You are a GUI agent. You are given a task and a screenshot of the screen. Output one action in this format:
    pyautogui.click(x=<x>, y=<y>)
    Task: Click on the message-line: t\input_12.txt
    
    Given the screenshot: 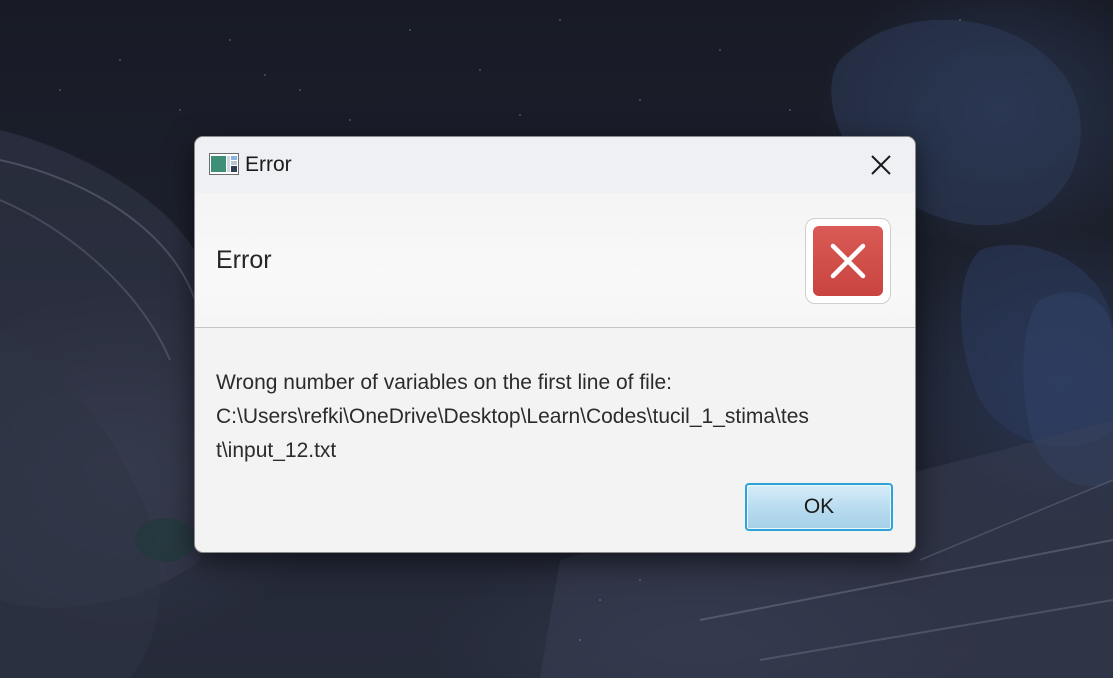 What is the action you would take?
    pyautogui.click(x=276, y=450)
    